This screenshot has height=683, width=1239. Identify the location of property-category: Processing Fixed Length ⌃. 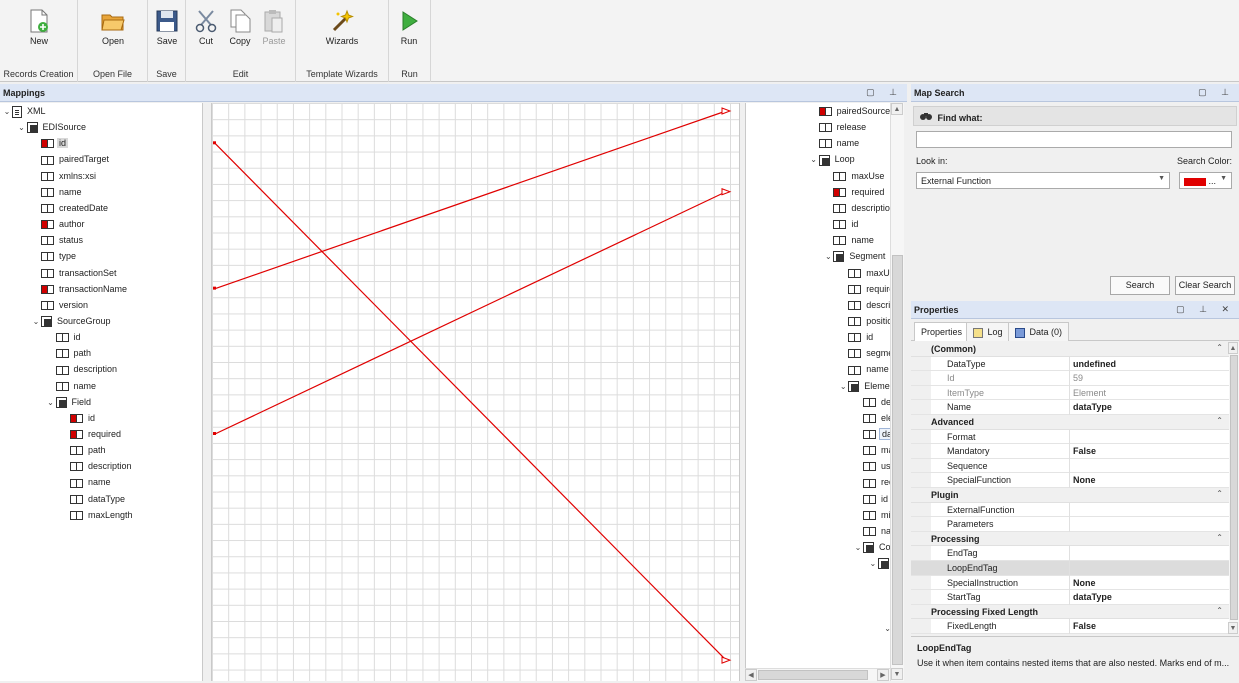
(1070, 612).